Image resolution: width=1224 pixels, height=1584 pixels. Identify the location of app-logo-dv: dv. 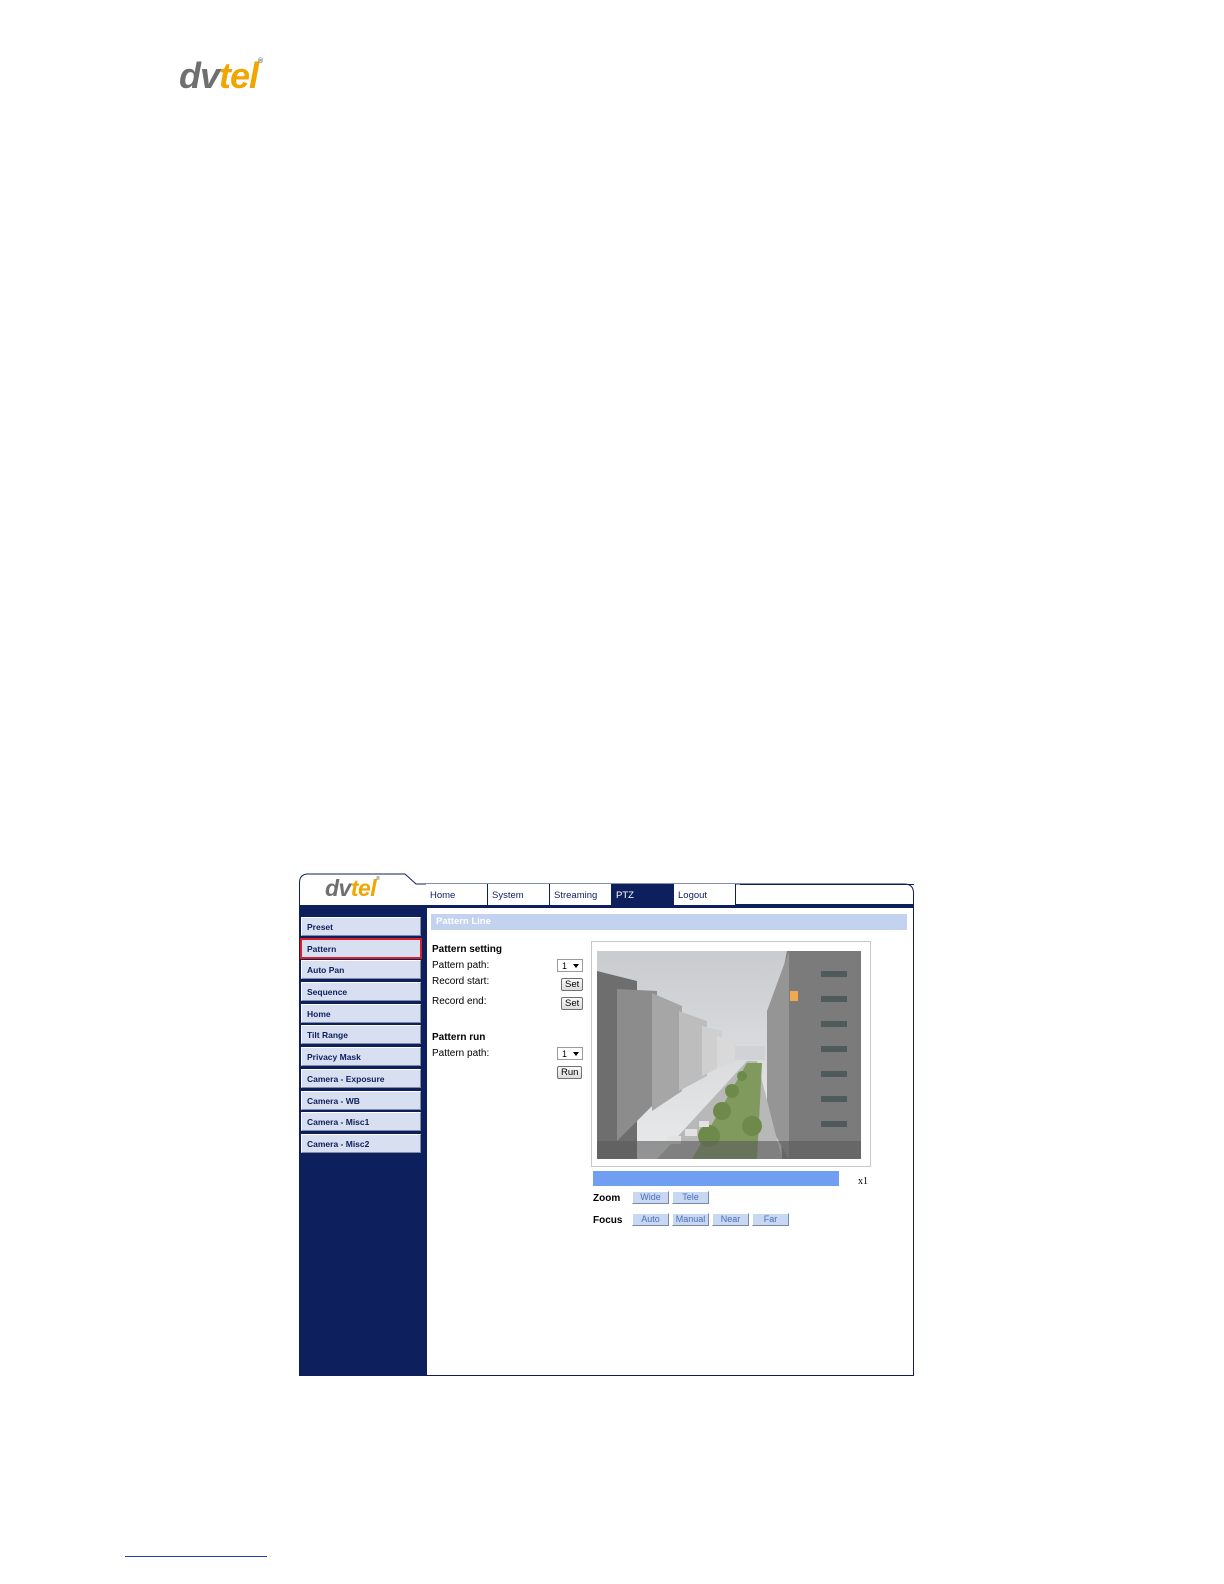
(338, 888).